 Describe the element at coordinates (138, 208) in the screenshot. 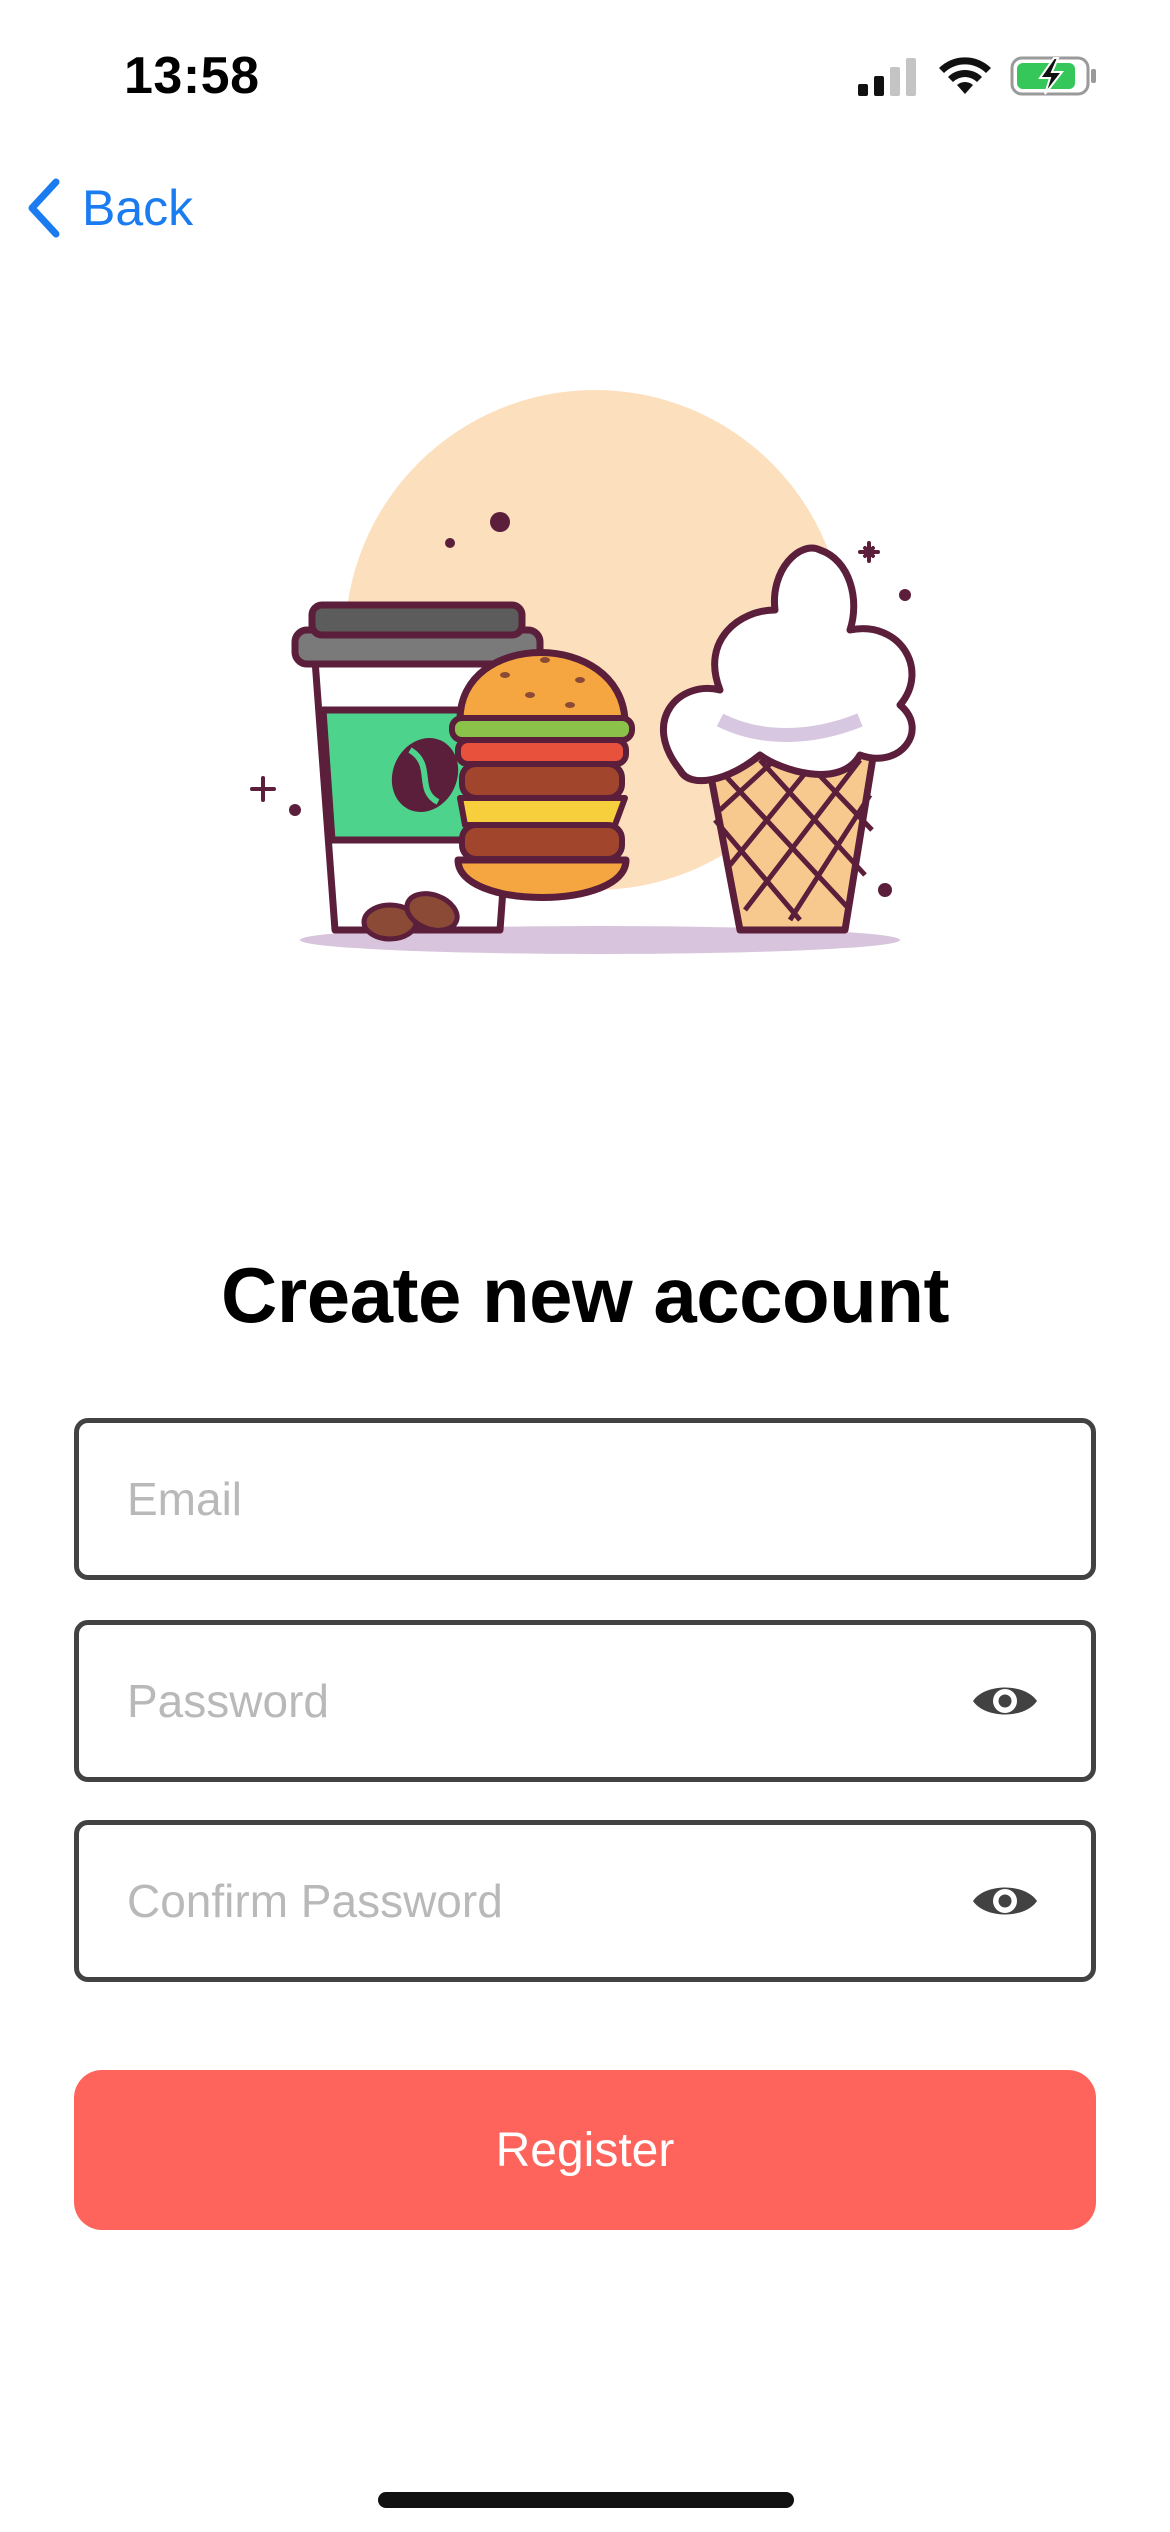

I see `back-label: Back` at that location.